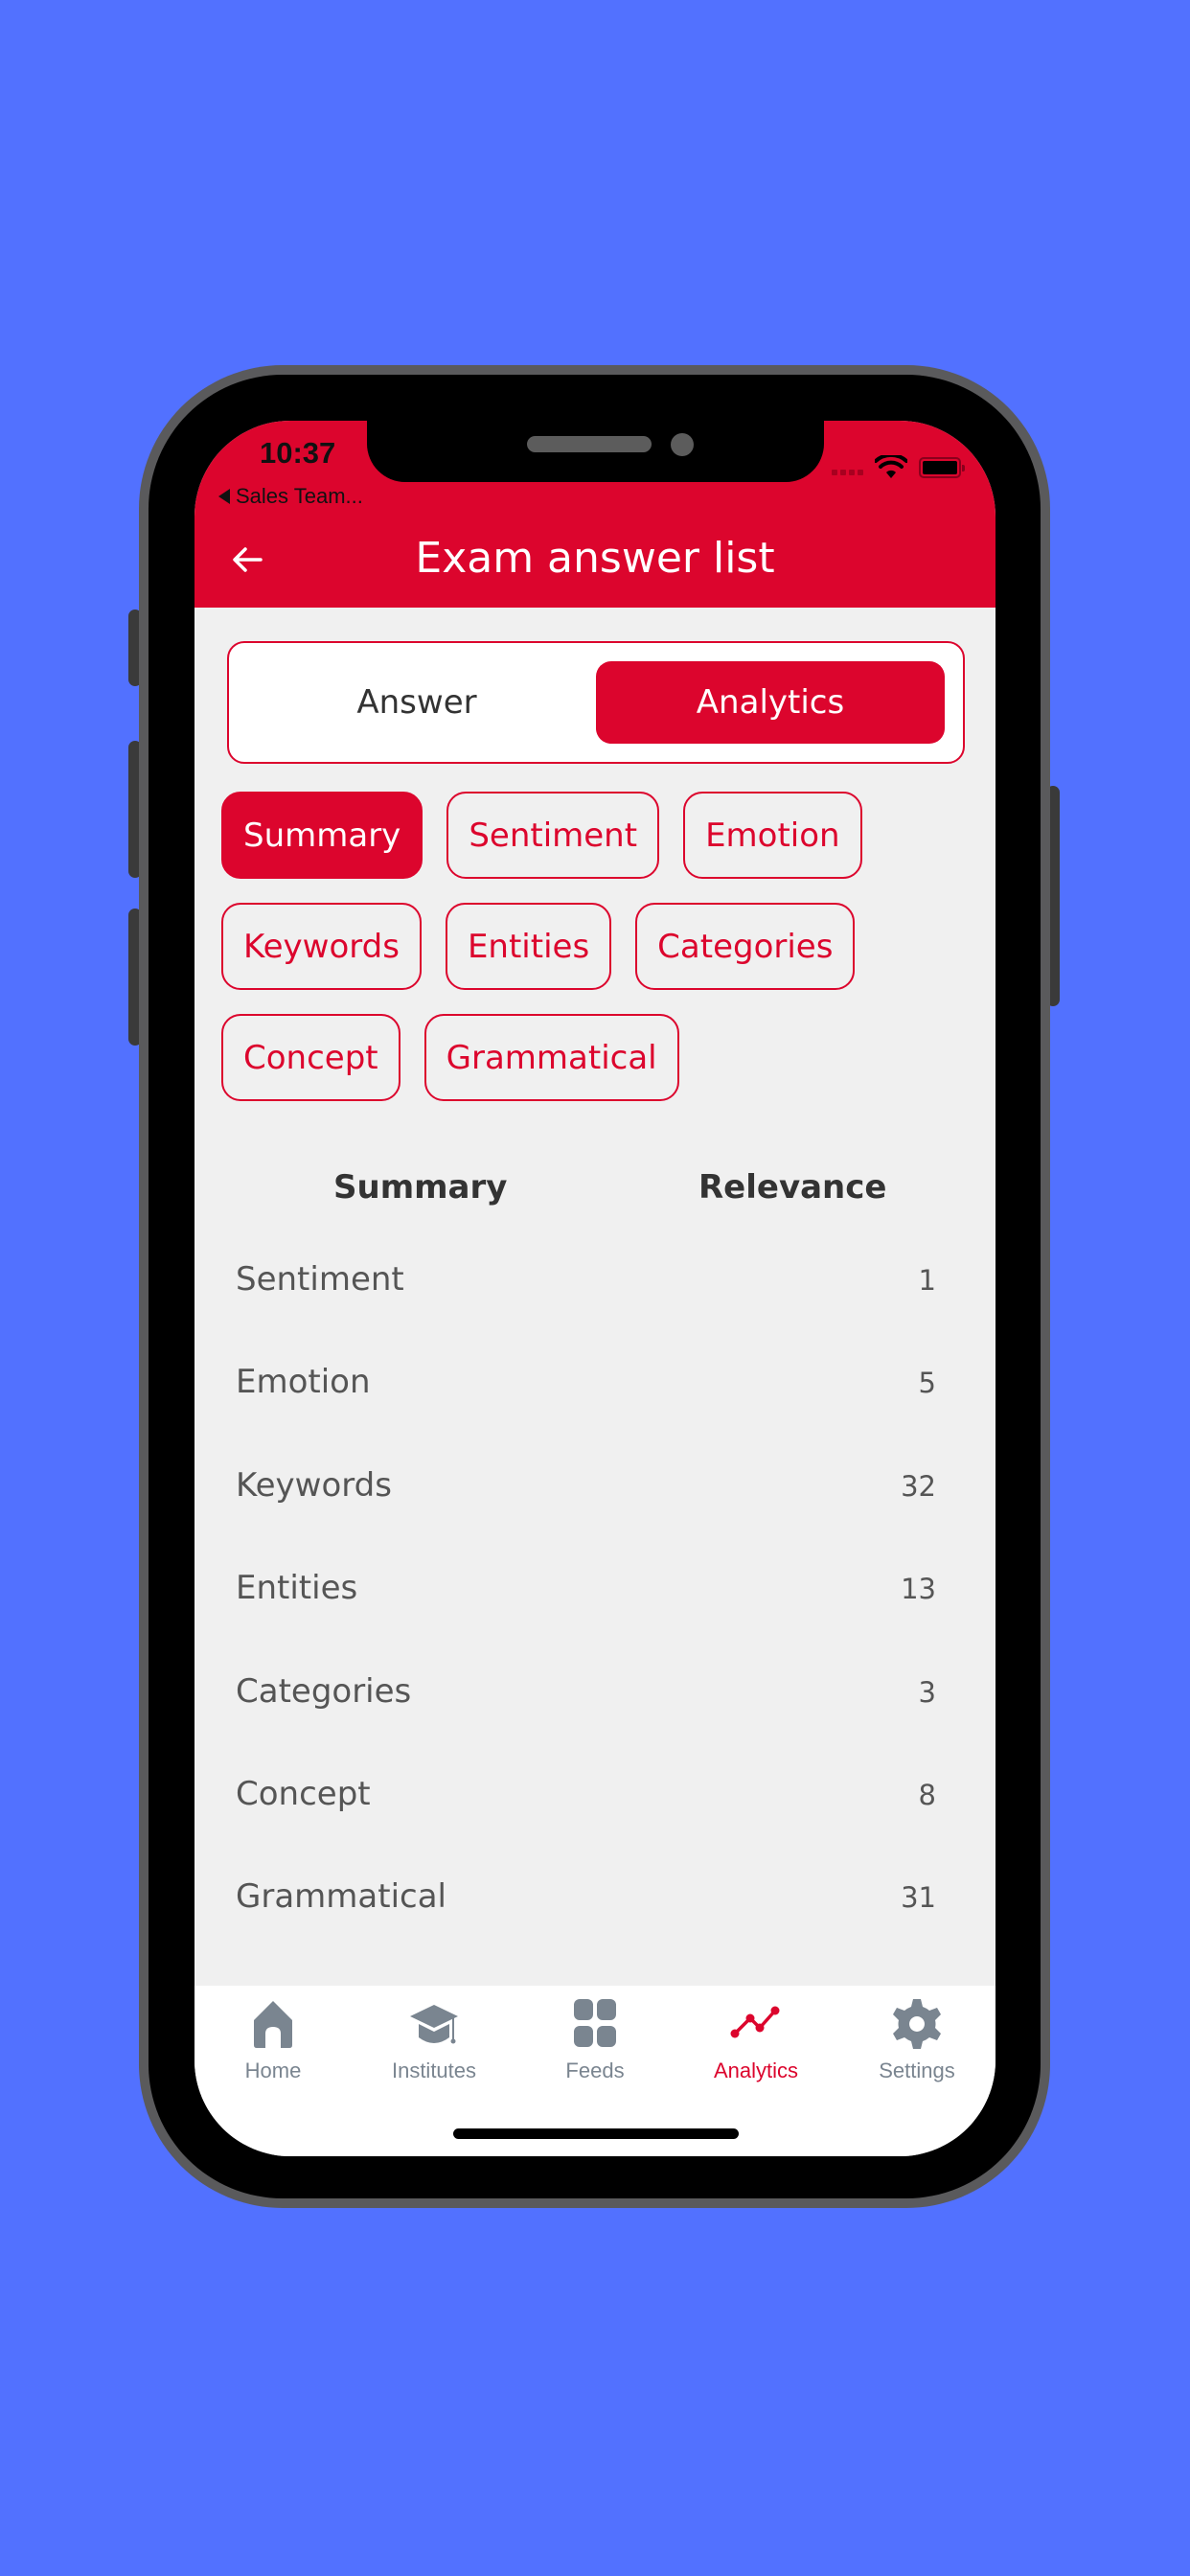  What do you see at coordinates (341, 1897) in the screenshot?
I see `row-label: Grammatical` at bounding box center [341, 1897].